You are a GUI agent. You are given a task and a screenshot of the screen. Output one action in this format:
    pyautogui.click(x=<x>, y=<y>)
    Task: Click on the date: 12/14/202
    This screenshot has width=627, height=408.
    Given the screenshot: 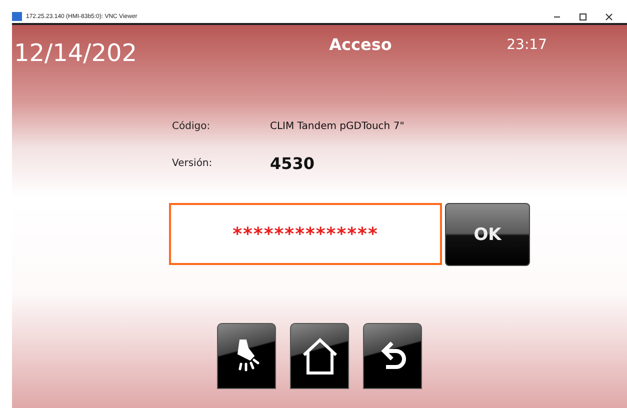 What is the action you would take?
    pyautogui.click(x=76, y=53)
    